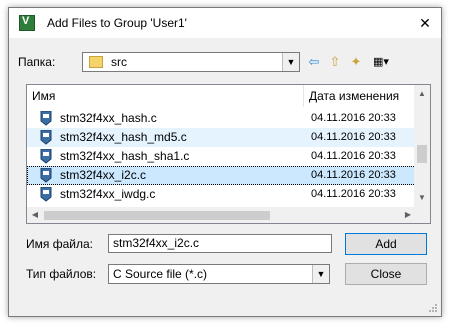 The height and width of the screenshot is (335, 460). I want to click on resize-grip-icon, so click(433, 308).